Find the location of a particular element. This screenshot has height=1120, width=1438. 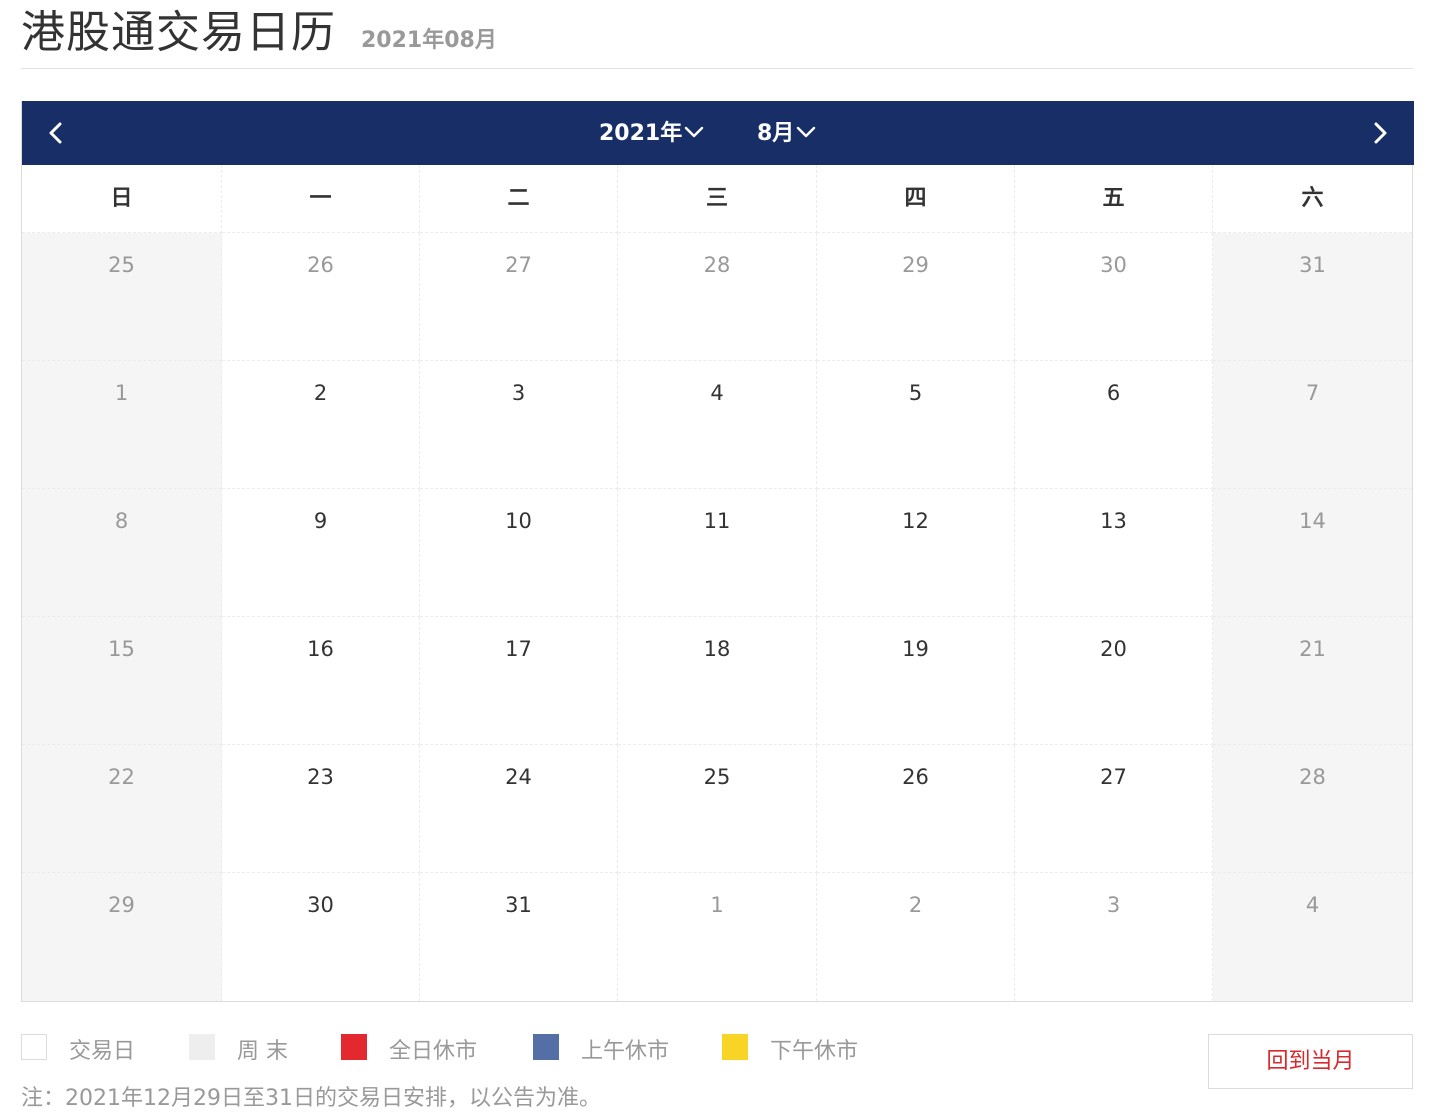

weekday-sun-header: 日 is located at coordinates (122, 199).